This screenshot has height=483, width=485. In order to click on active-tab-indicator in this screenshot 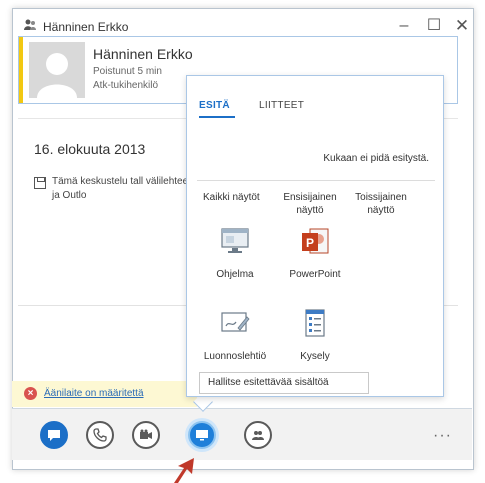, I will do `click(217, 117)`.